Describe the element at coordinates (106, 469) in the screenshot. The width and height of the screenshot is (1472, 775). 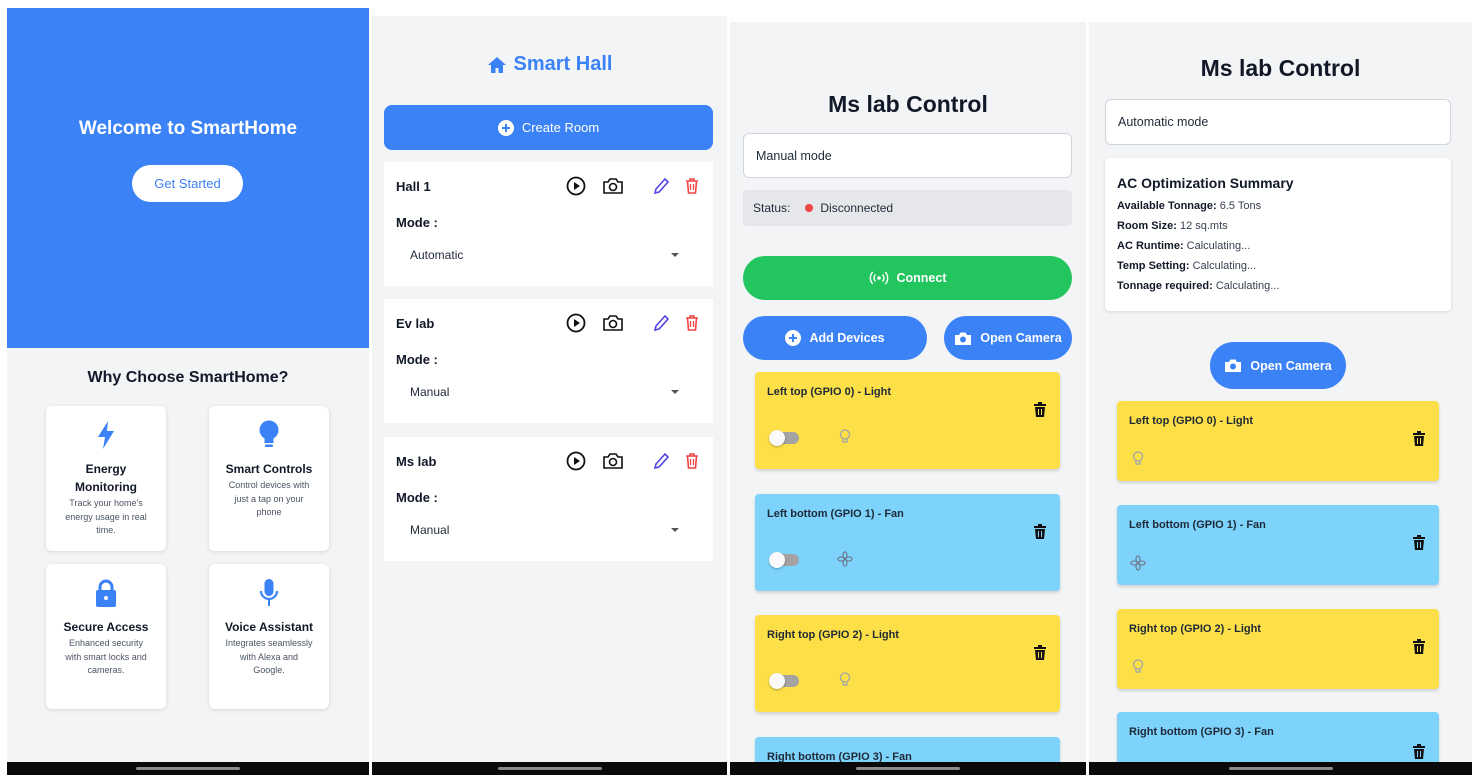
I see `feature-title-line: Energy` at that location.